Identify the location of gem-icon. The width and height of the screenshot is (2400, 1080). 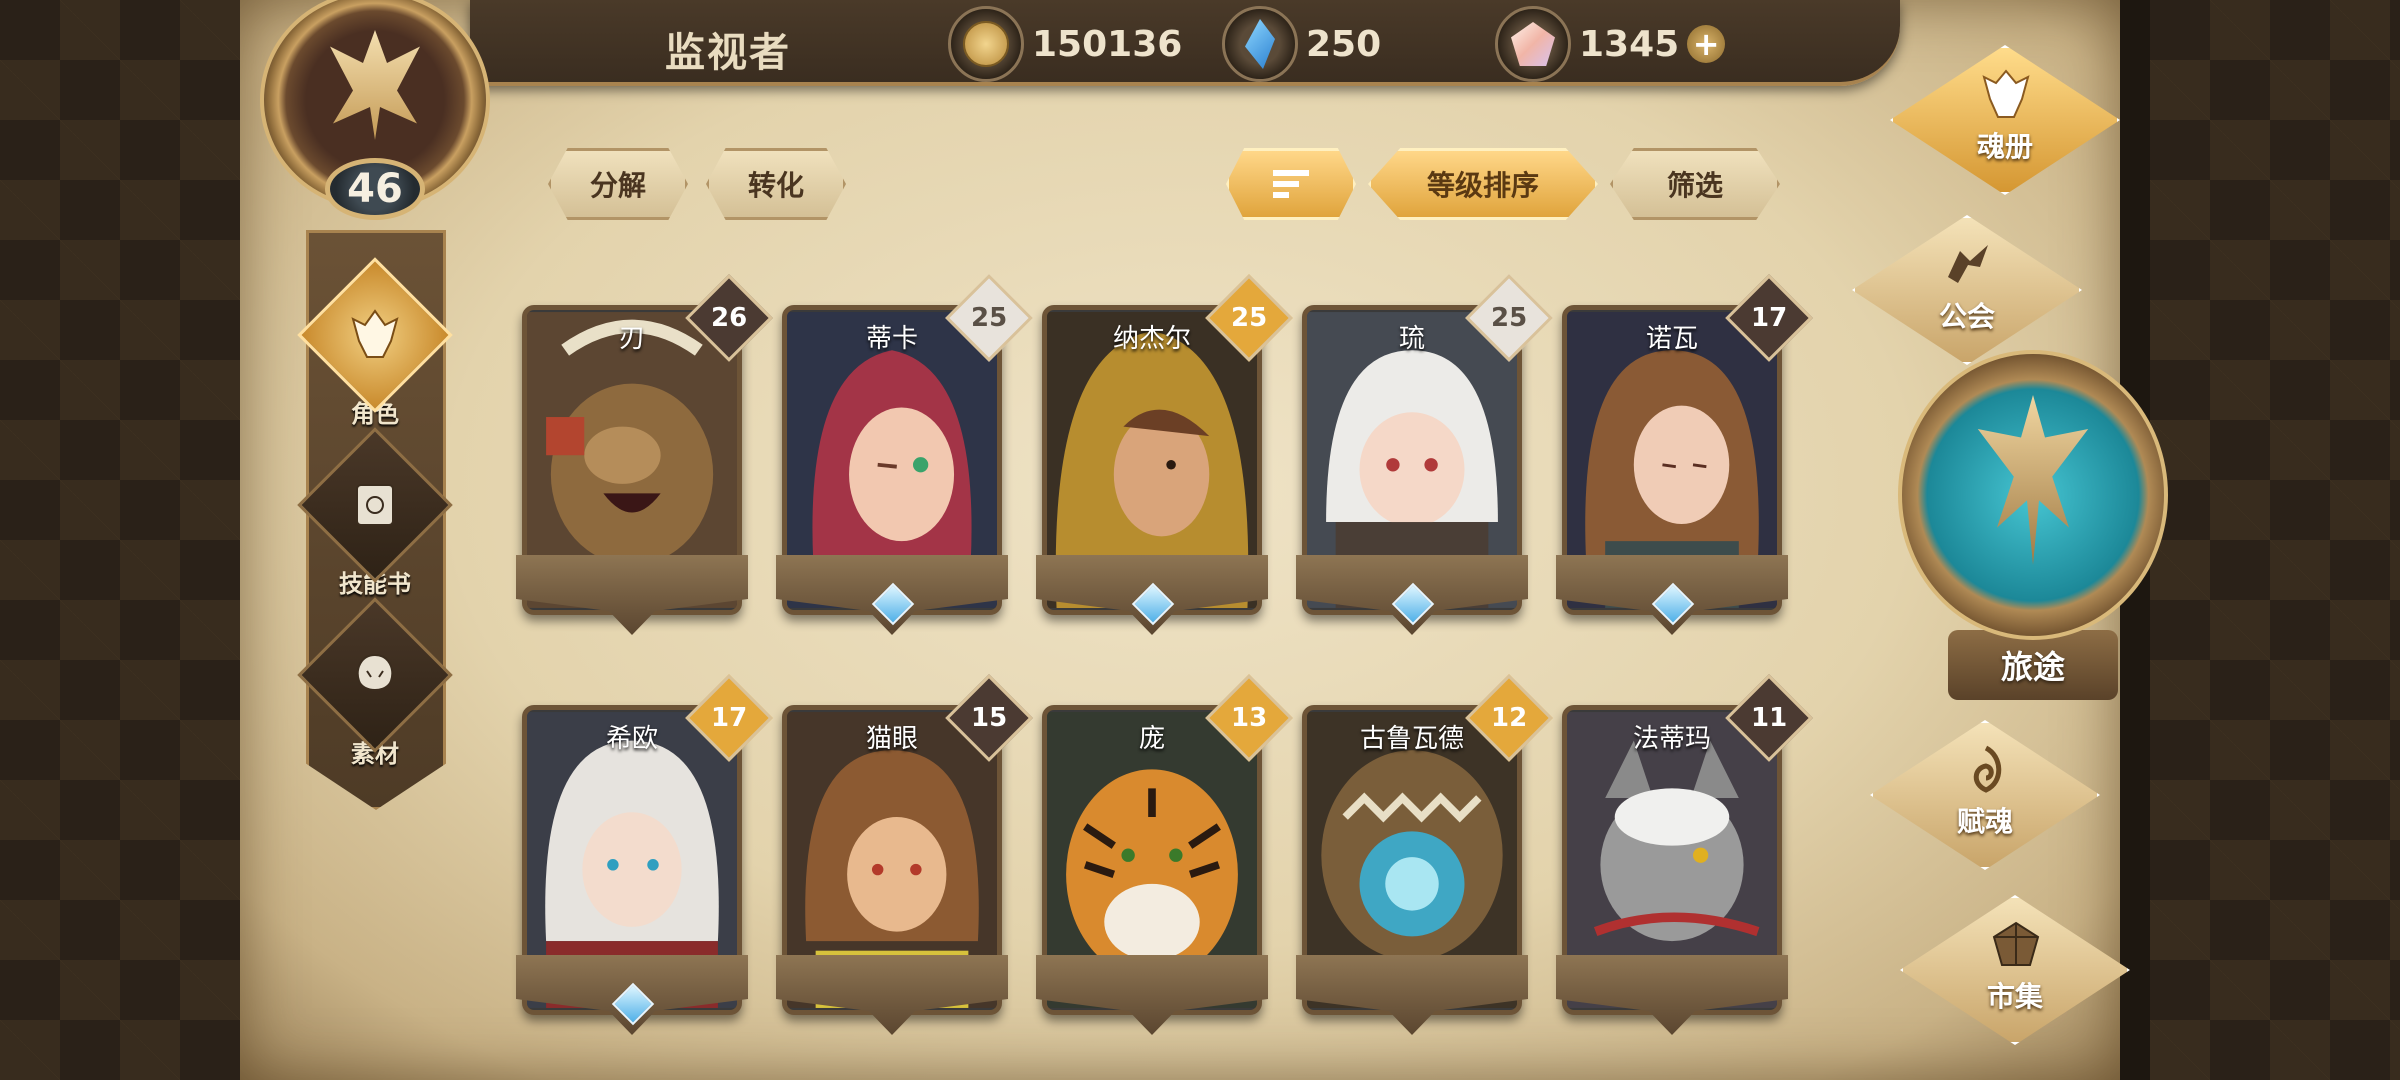
(1533, 44).